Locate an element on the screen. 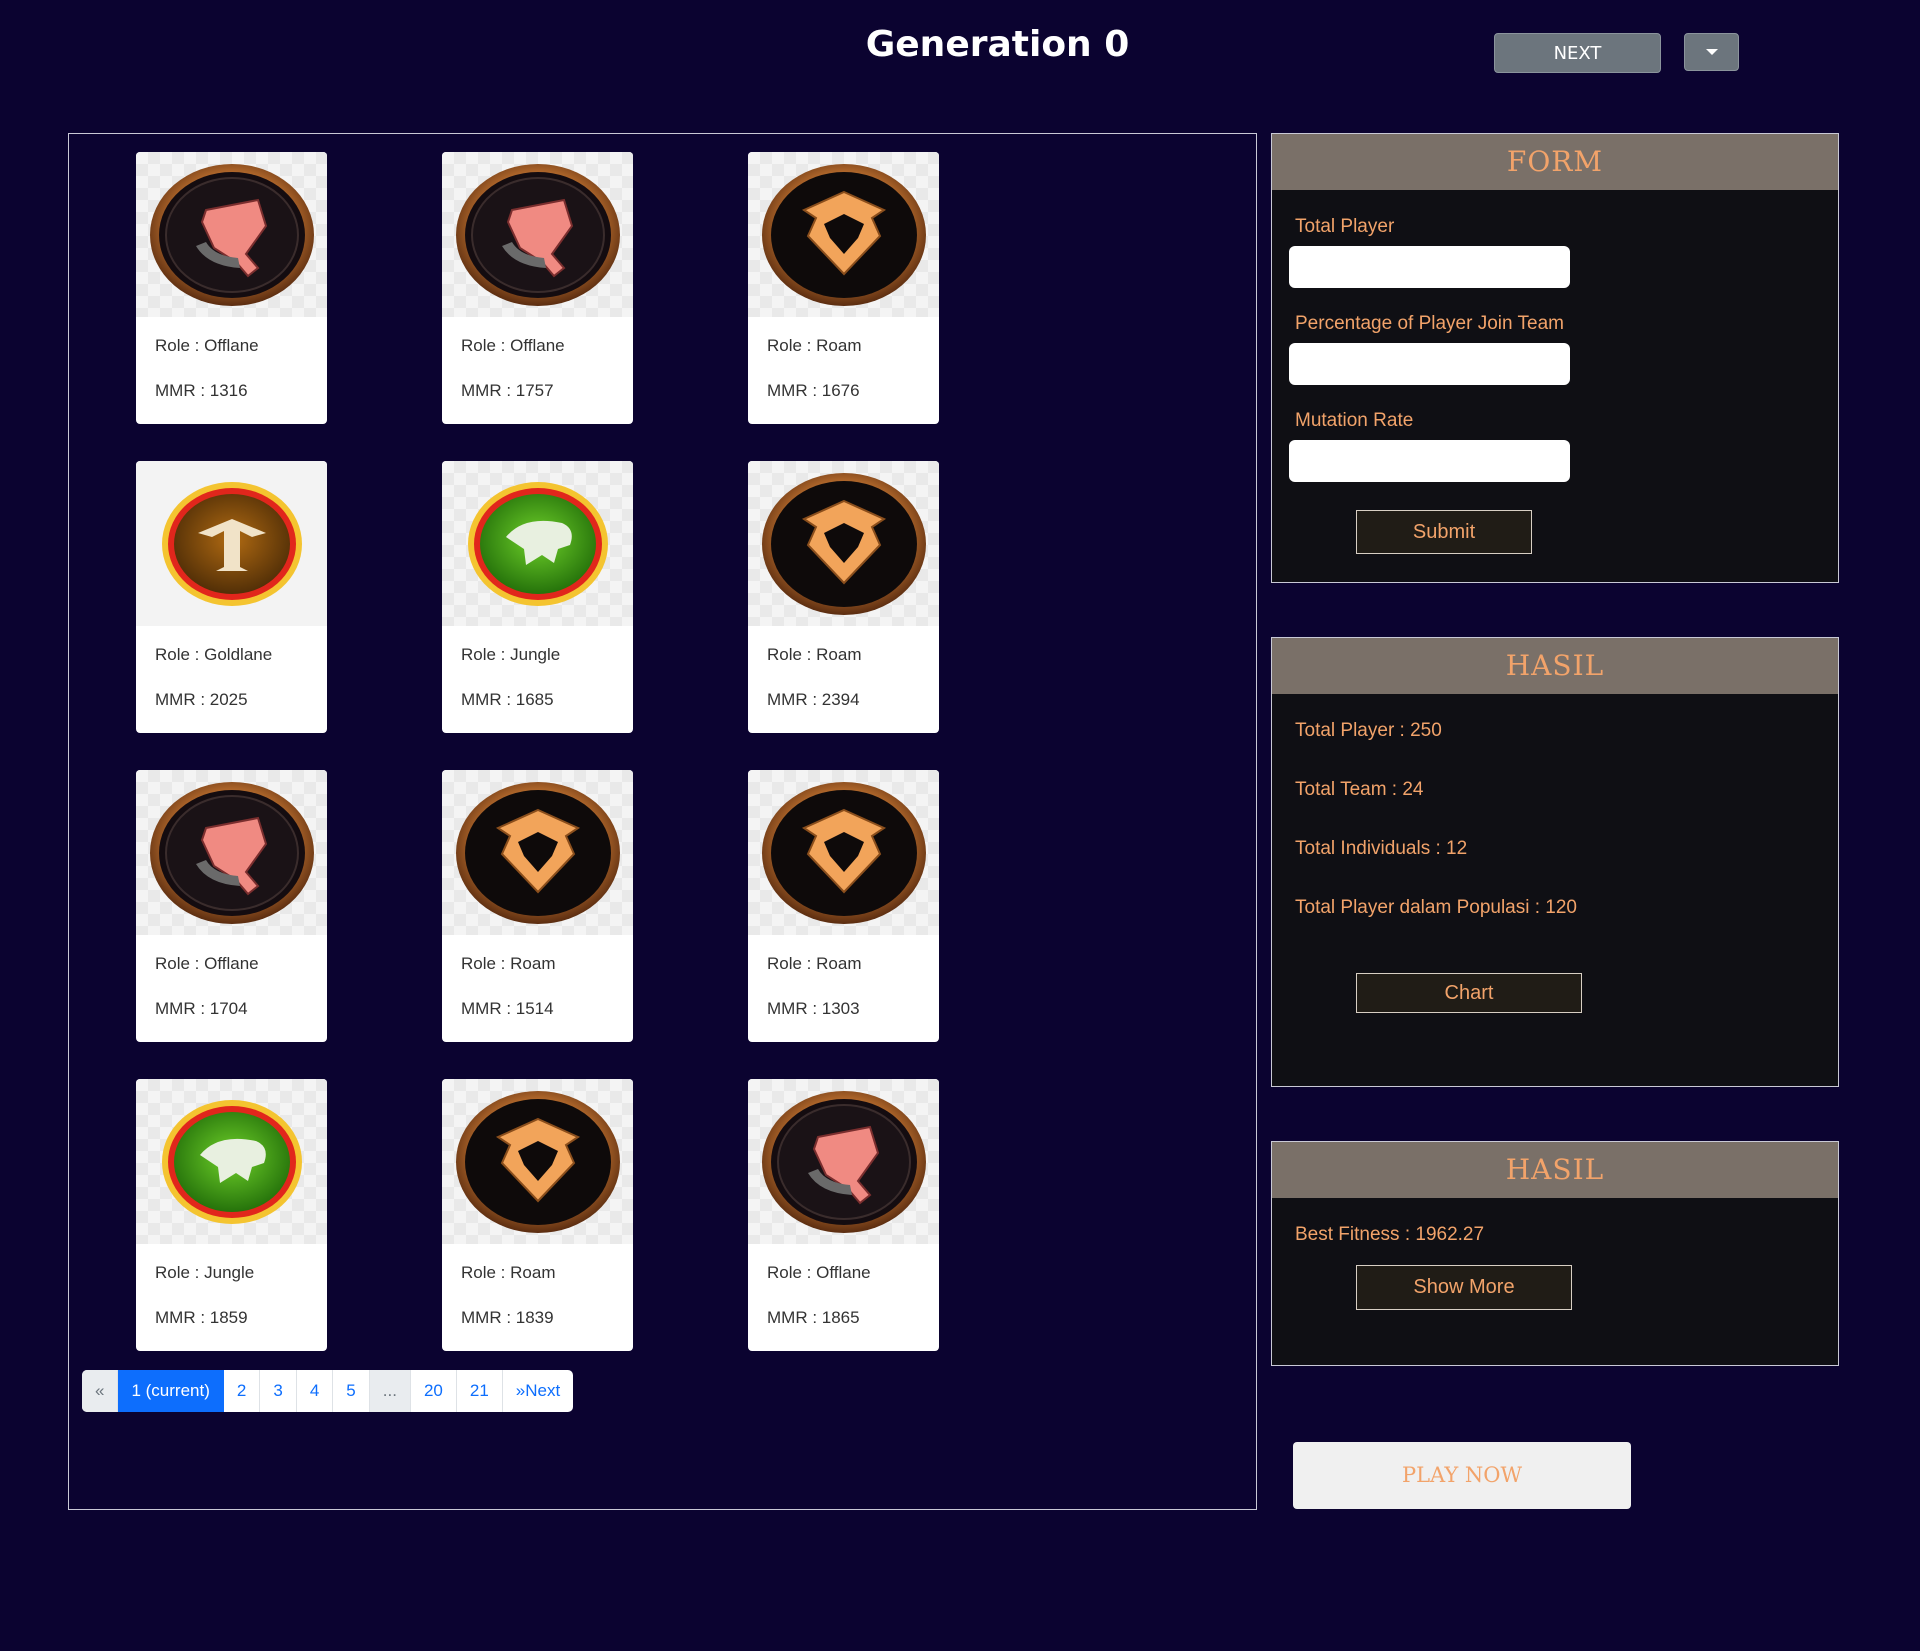 The width and height of the screenshot is (1920, 1651). individual-card: Role : Offlane MMR : 1757 is located at coordinates (537, 288).